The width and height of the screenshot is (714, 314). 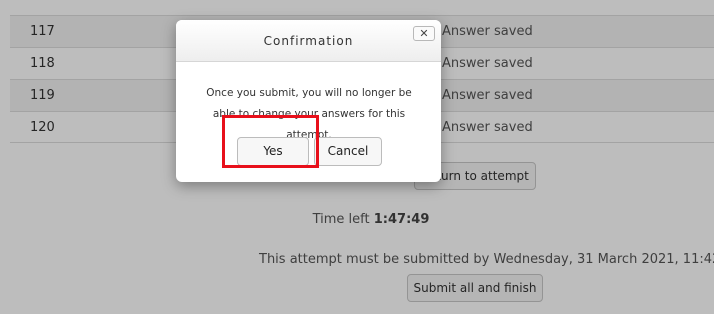 What do you see at coordinates (348, 151) in the screenshot?
I see `cancel-button: Cancel` at bounding box center [348, 151].